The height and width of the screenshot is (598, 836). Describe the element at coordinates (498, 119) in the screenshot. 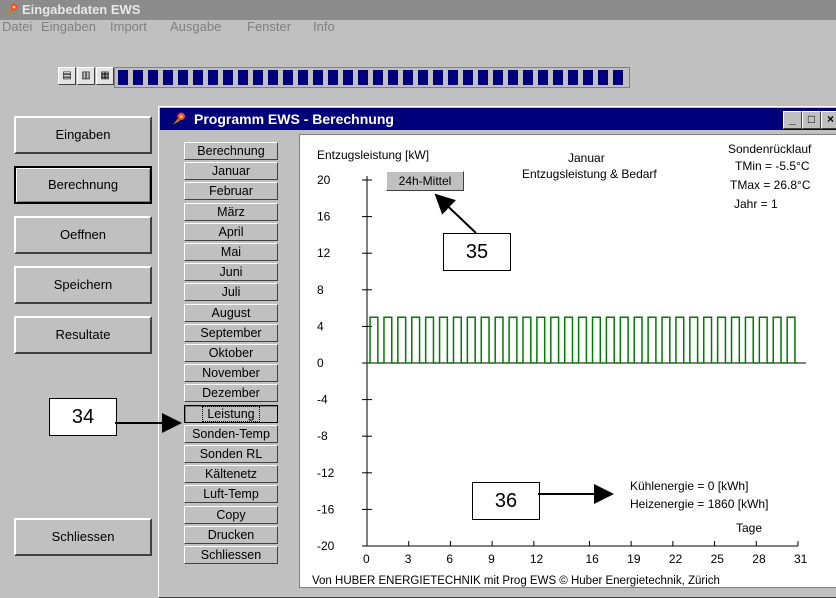

I see `window-title-bar: Programm EWS - Berechnung` at that location.